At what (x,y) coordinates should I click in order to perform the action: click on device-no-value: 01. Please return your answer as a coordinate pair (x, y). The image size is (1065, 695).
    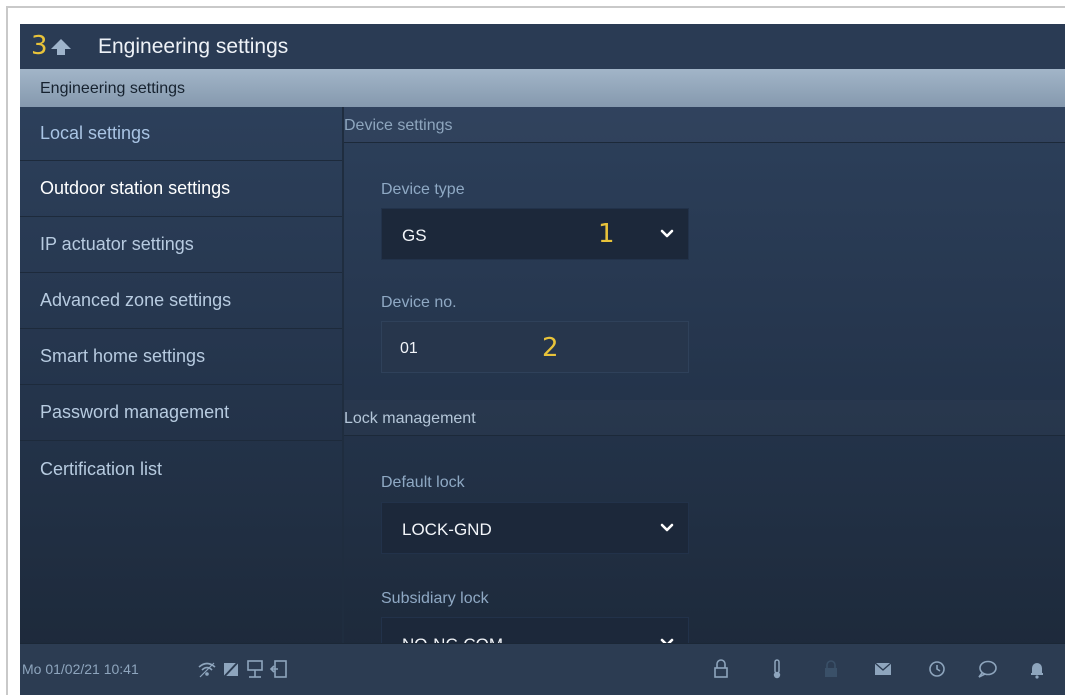
    Looking at the image, I should click on (409, 348).